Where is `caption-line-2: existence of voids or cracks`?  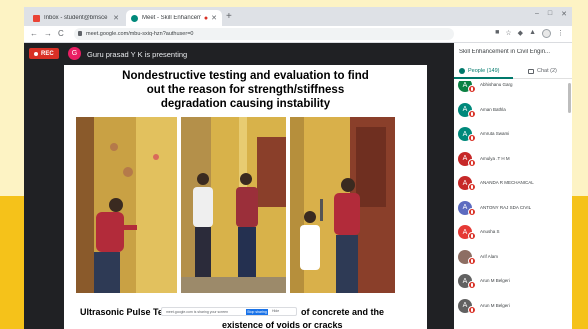 caption-line-2: existence of voids or cracks is located at coordinates (282, 324).